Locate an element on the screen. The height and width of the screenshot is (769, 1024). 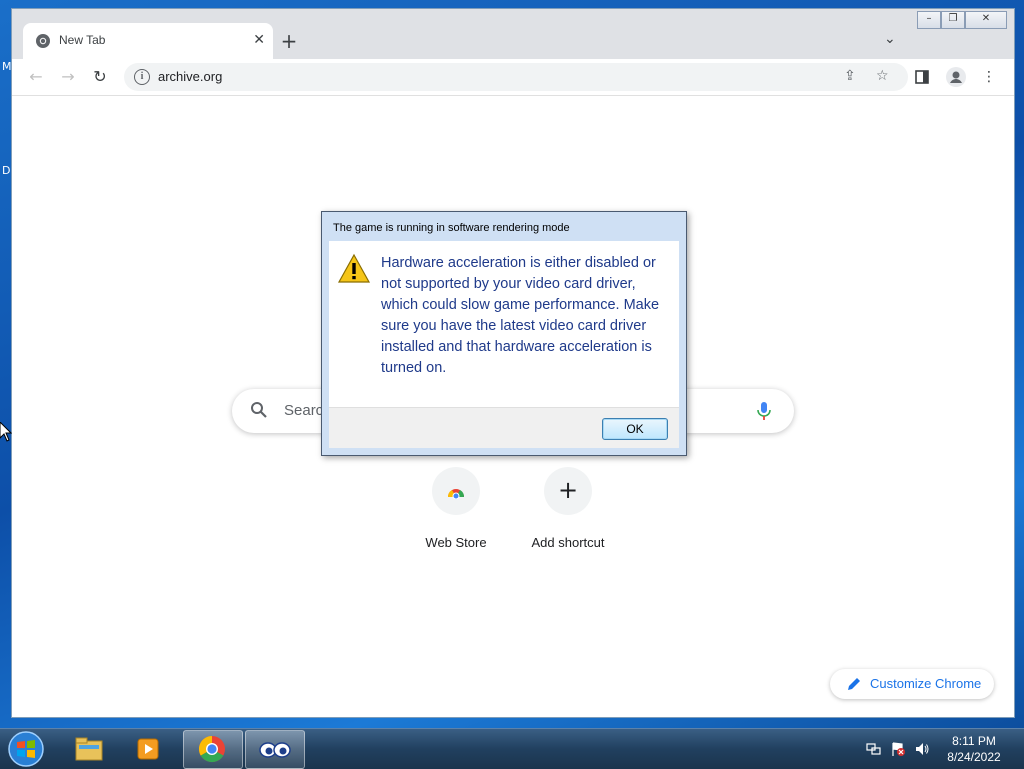
kebab-menu-icon: ⋮ is located at coordinates (989, 77).